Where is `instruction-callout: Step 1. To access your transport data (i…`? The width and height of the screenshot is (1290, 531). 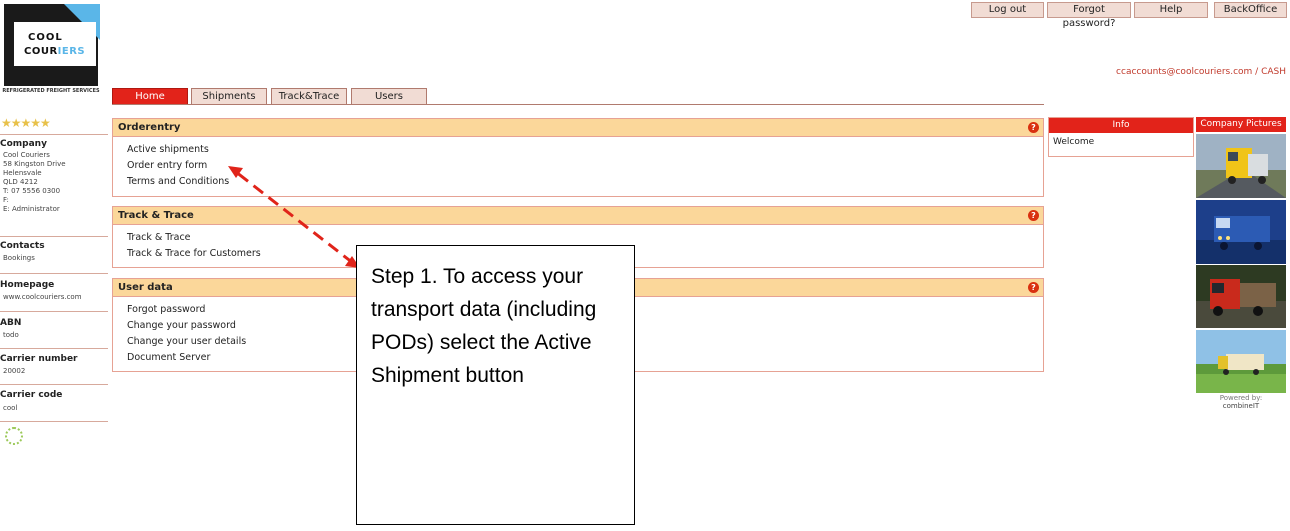 instruction-callout: Step 1. To access your transport data (i… is located at coordinates (495, 385).